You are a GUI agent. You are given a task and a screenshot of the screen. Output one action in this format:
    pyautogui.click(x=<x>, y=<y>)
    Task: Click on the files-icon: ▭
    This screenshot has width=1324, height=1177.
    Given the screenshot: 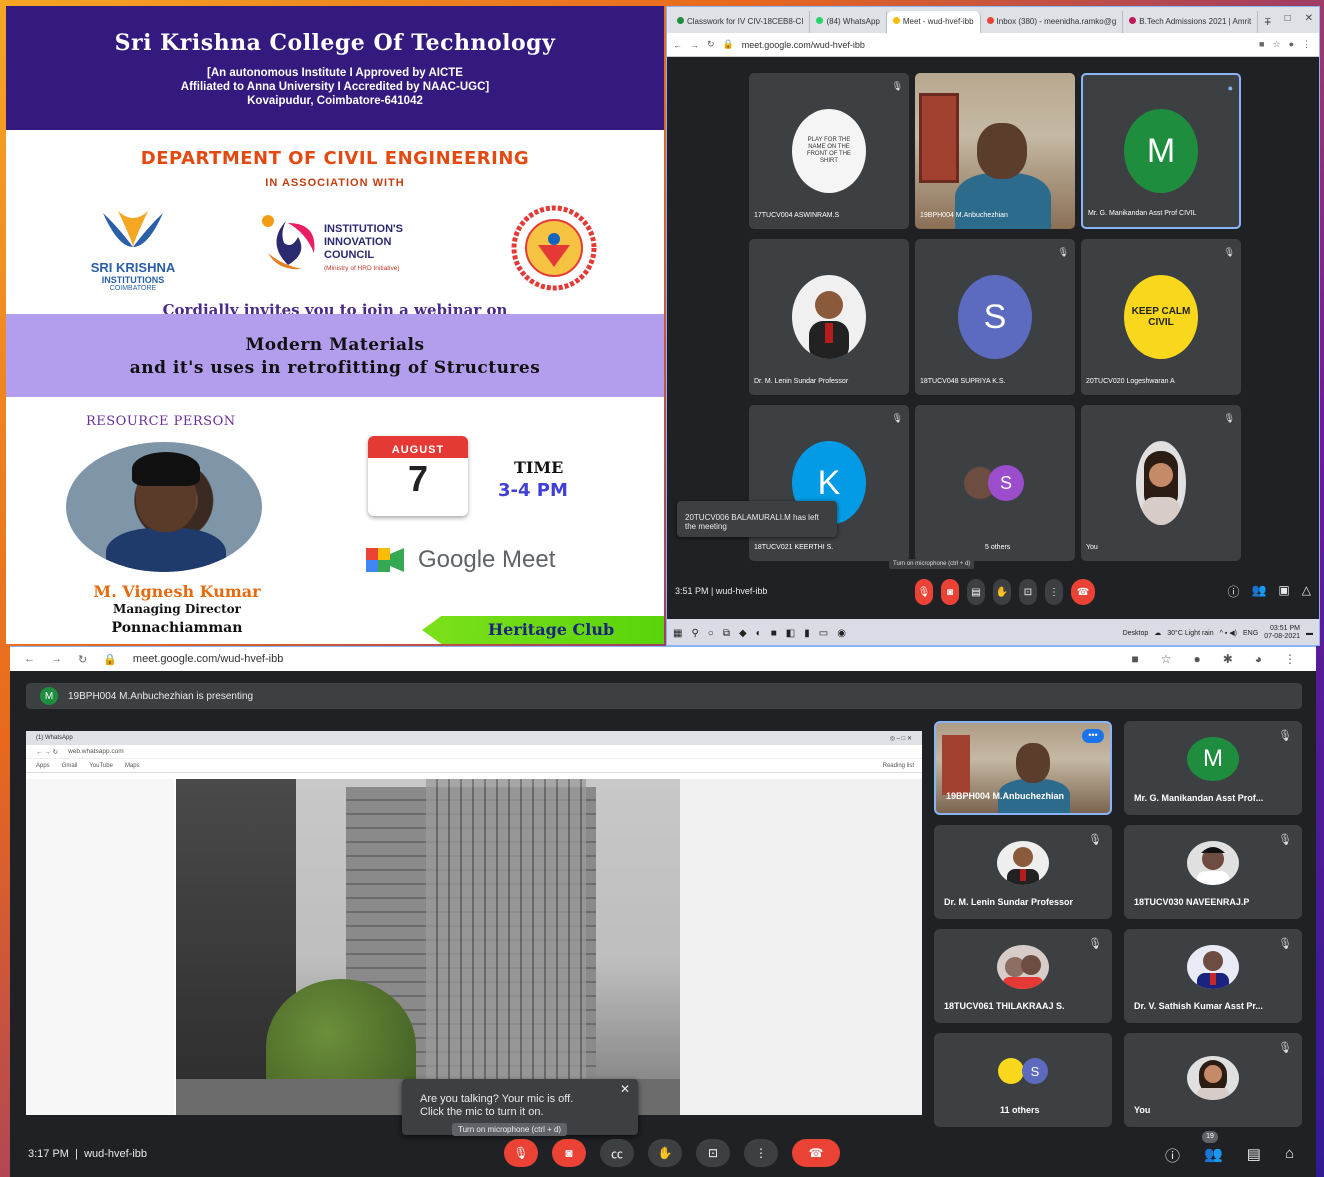 What is the action you would take?
    pyautogui.click(x=823, y=633)
    